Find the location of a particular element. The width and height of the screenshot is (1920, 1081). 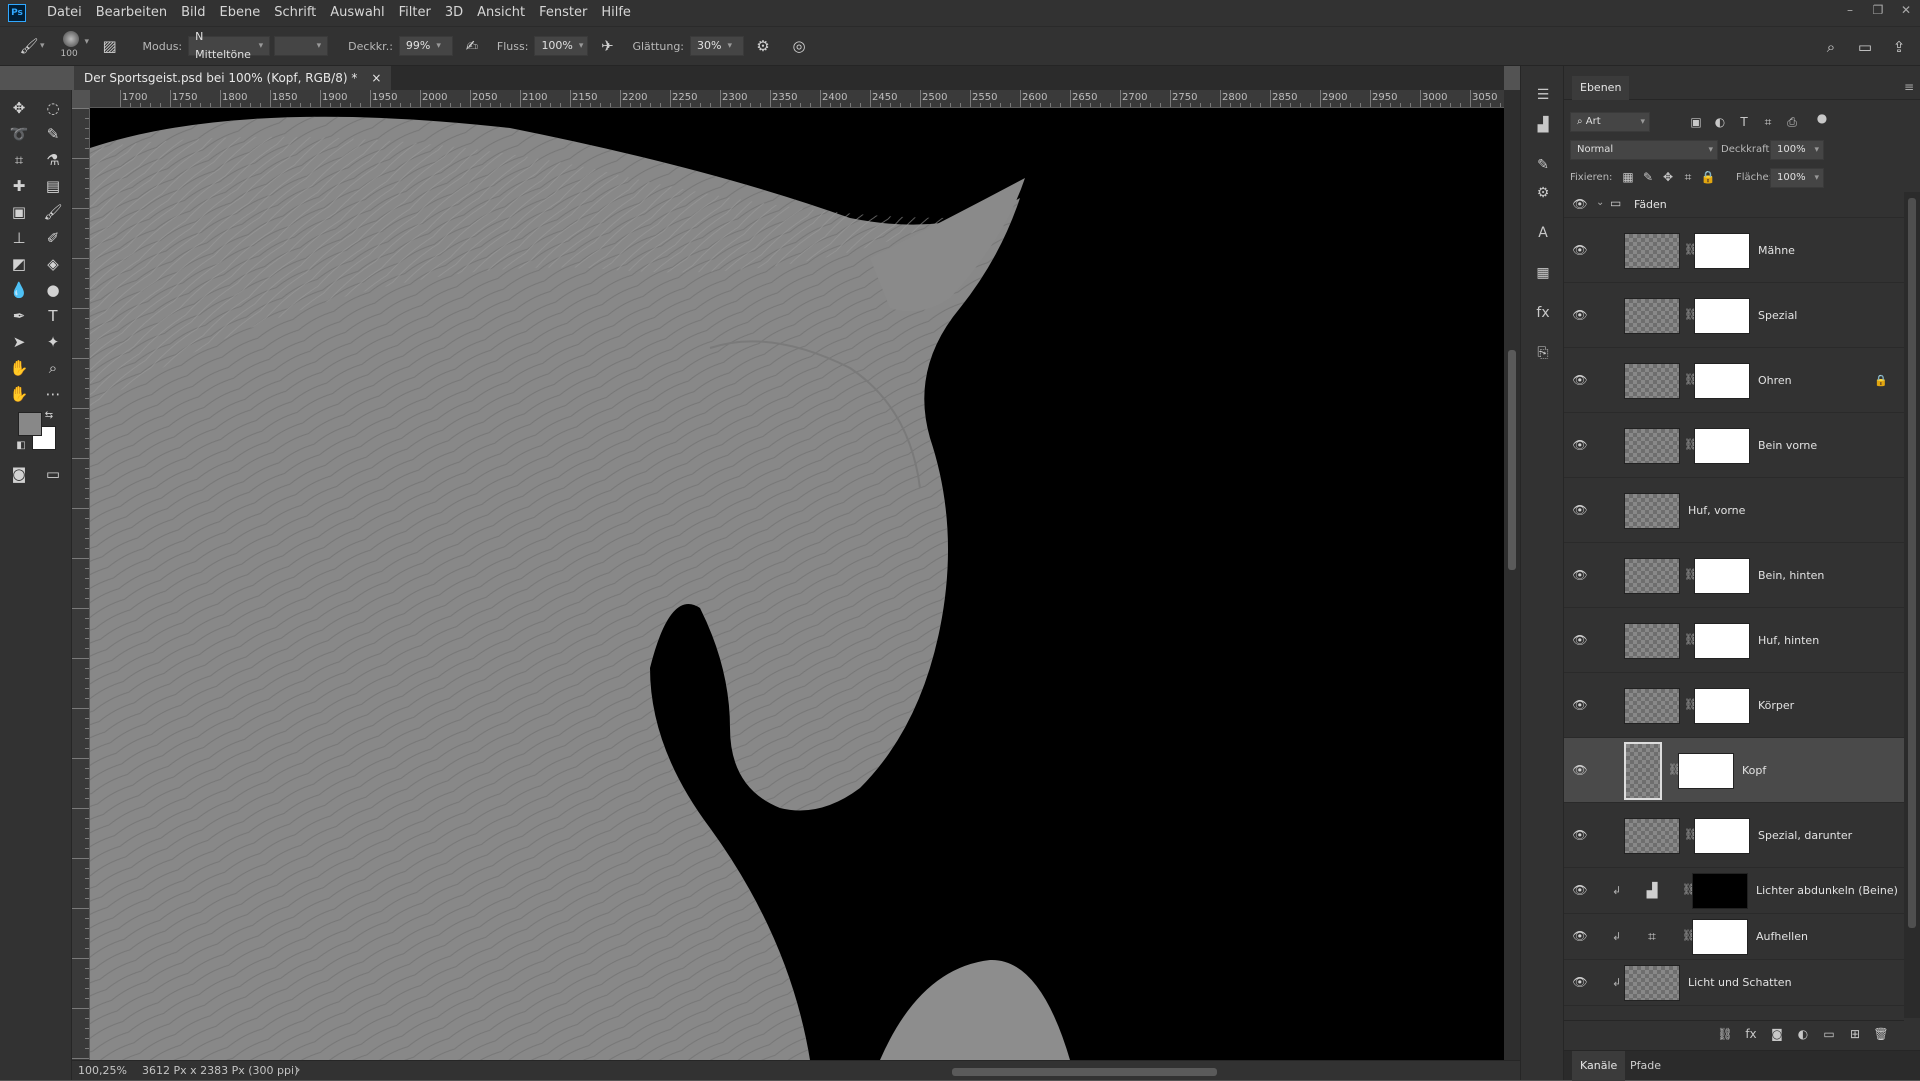

histogram-panel-icon: ▟ is located at coordinates (1543, 125).